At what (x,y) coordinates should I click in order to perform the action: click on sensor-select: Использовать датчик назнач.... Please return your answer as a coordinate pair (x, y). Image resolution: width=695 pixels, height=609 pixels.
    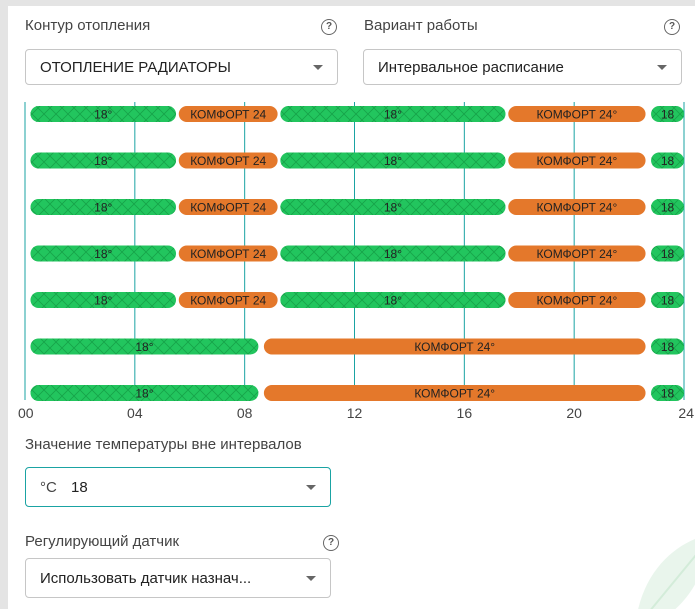
    Looking at the image, I should click on (178, 578).